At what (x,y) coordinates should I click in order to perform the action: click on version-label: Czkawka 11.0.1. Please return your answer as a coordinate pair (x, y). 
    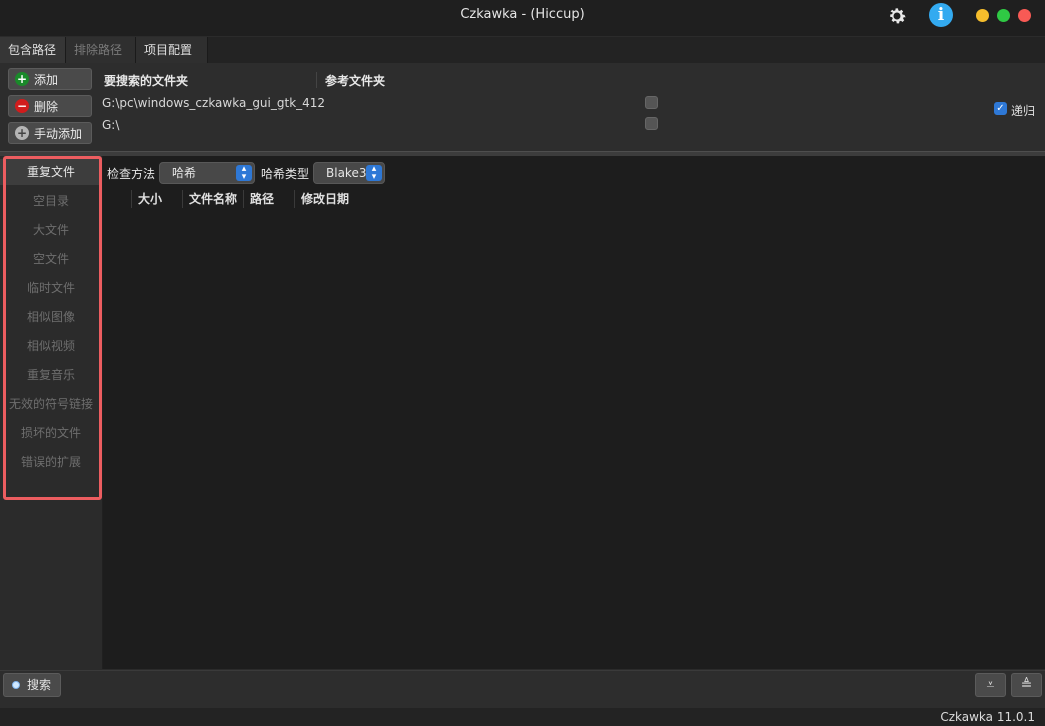
    Looking at the image, I should click on (987, 717).